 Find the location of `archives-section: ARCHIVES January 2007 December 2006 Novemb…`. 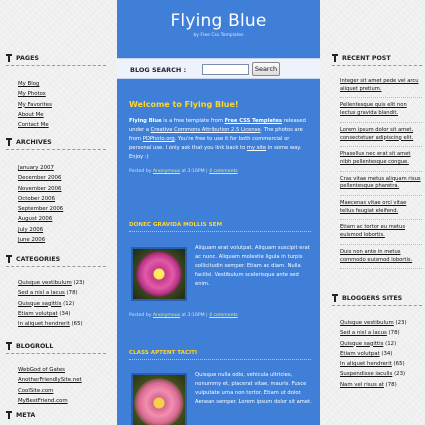

archives-section: ARCHIVES January 2007 December 2006 Novemb… is located at coordinates (56, 191).